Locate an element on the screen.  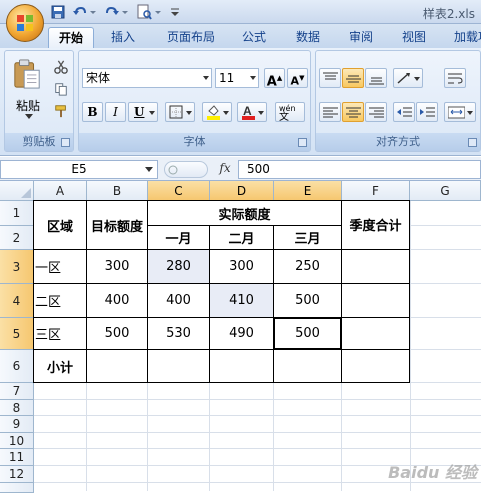
cell-e3: 250 is located at coordinates (307, 266).